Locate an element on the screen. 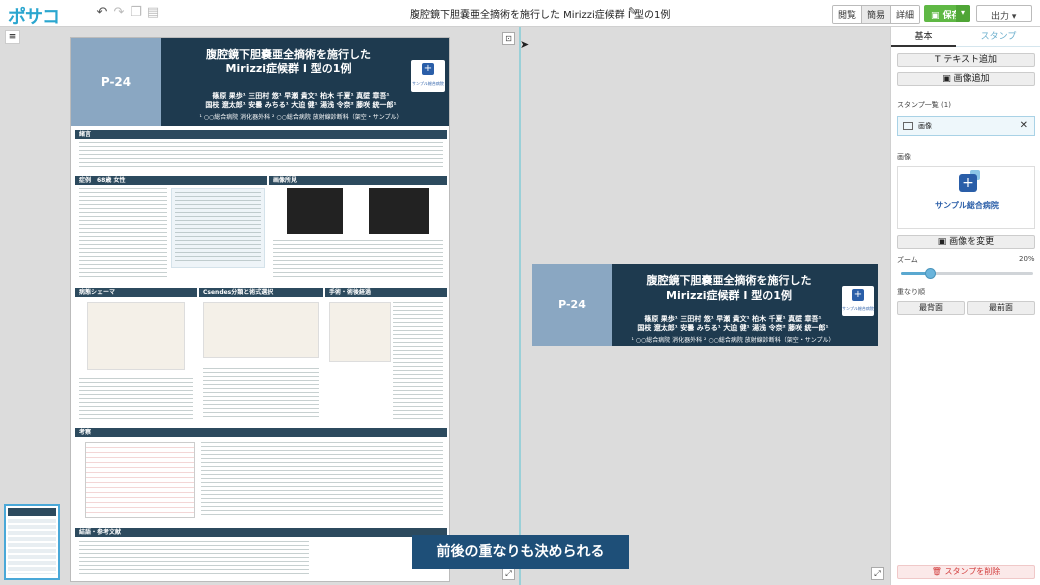  change-image-label: 画像を変更 is located at coordinates (972, 242).